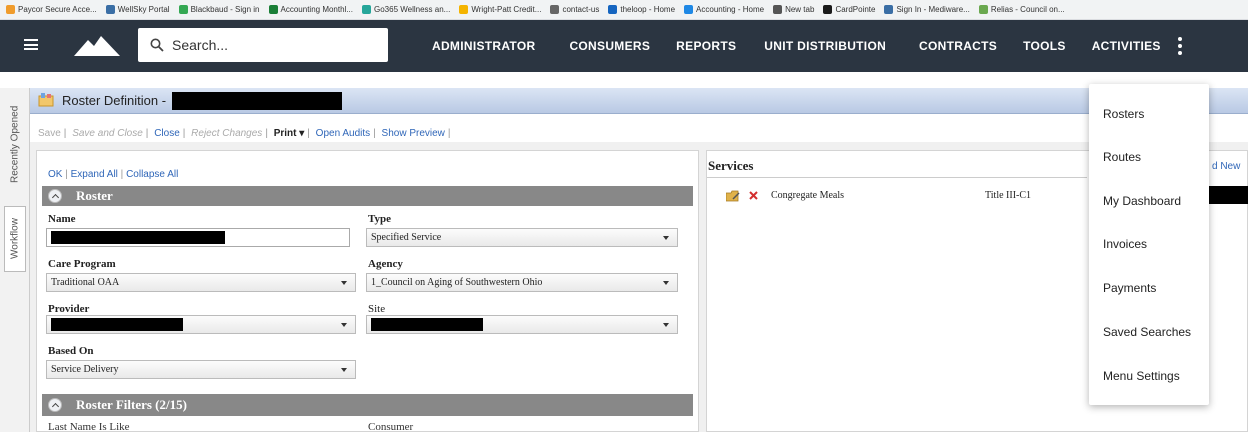 The image size is (1248, 433). What do you see at coordinates (522, 282) in the screenshot?
I see `agency-select: 1_Council on Aging of Southwestern Ohio` at bounding box center [522, 282].